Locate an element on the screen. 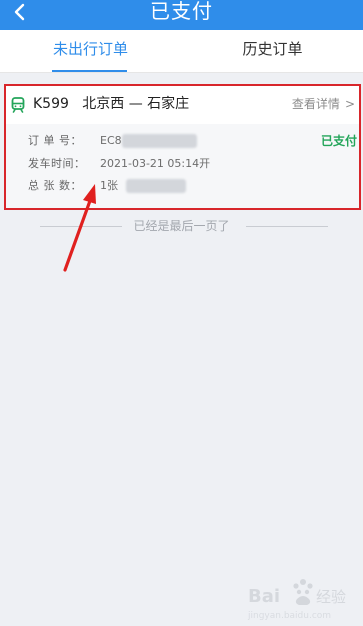  order-number-label: 订 单 号： is located at coordinates (55, 140).